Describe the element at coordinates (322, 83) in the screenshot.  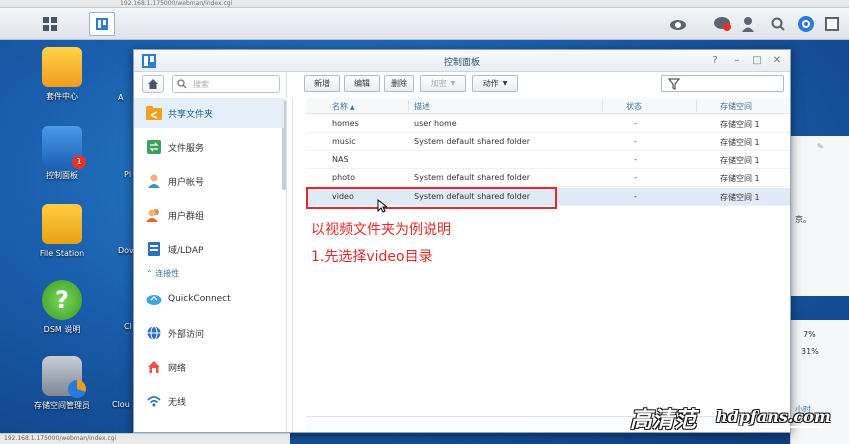
I see `create-button: 新增` at that location.